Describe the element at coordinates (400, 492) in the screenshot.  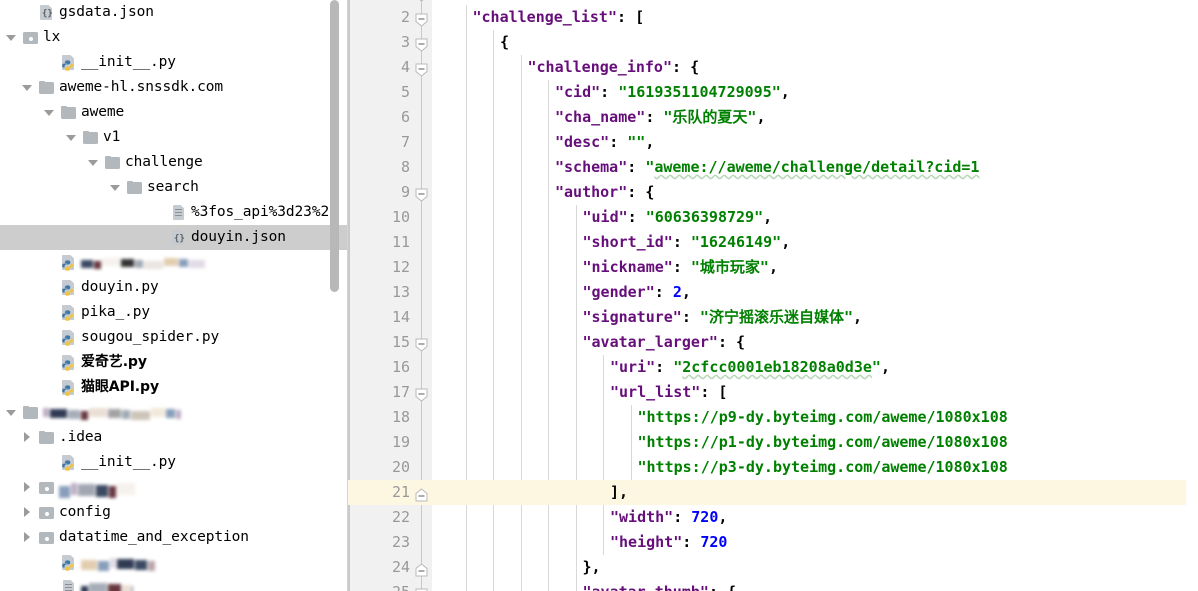
I see `line-number: 21` at that location.